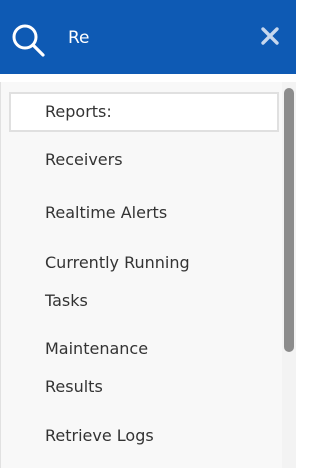 Image resolution: width=320 pixels, height=468 pixels. What do you see at coordinates (97, 348) in the screenshot?
I see `result-label-line1: Maintenance` at bounding box center [97, 348].